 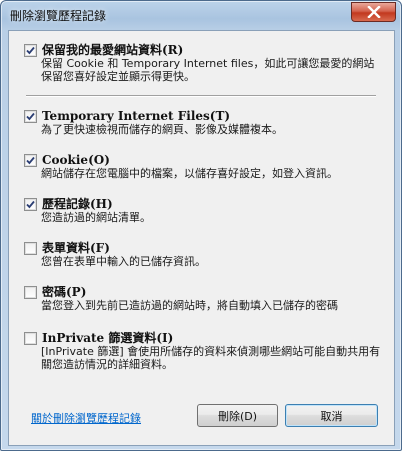 I want to click on cookies-checkbox, so click(x=30, y=160).